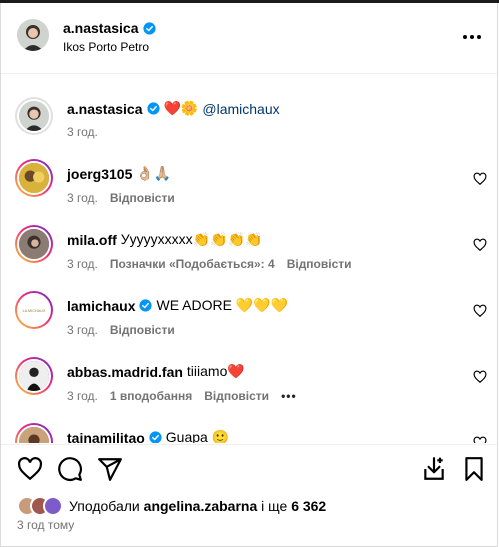 The image size is (499, 547). Describe the element at coordinates (101, 306) in the screenshot. I see `comment-username: lamichaux` at that location.